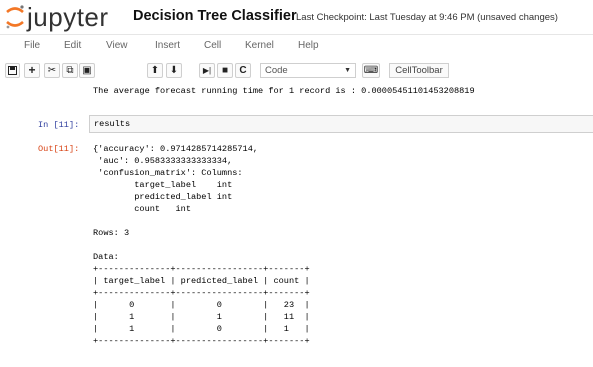 Image resolution: width=593 pixels, height=367 pixels. Describe the element at coordinates (176, 149) in the screenshot. I see `output-line: {'accuracy': 0.9714285714285714,` at that location.